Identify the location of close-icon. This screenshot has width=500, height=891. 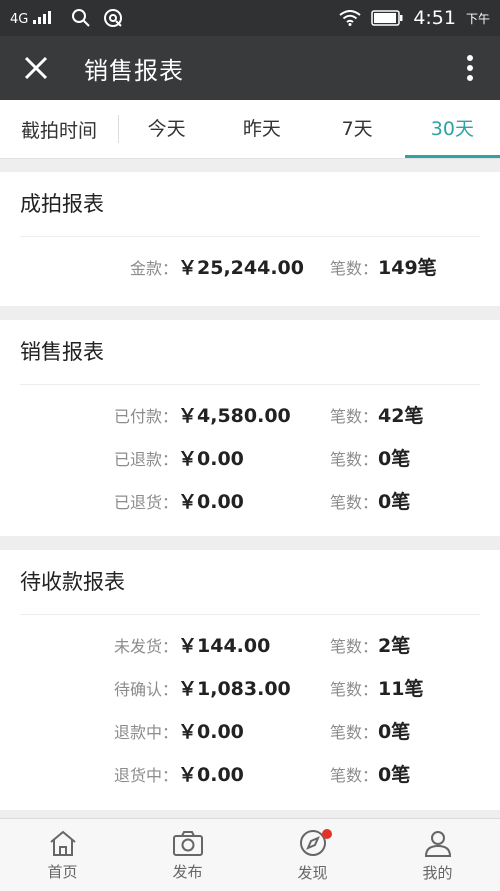
(36, 68).